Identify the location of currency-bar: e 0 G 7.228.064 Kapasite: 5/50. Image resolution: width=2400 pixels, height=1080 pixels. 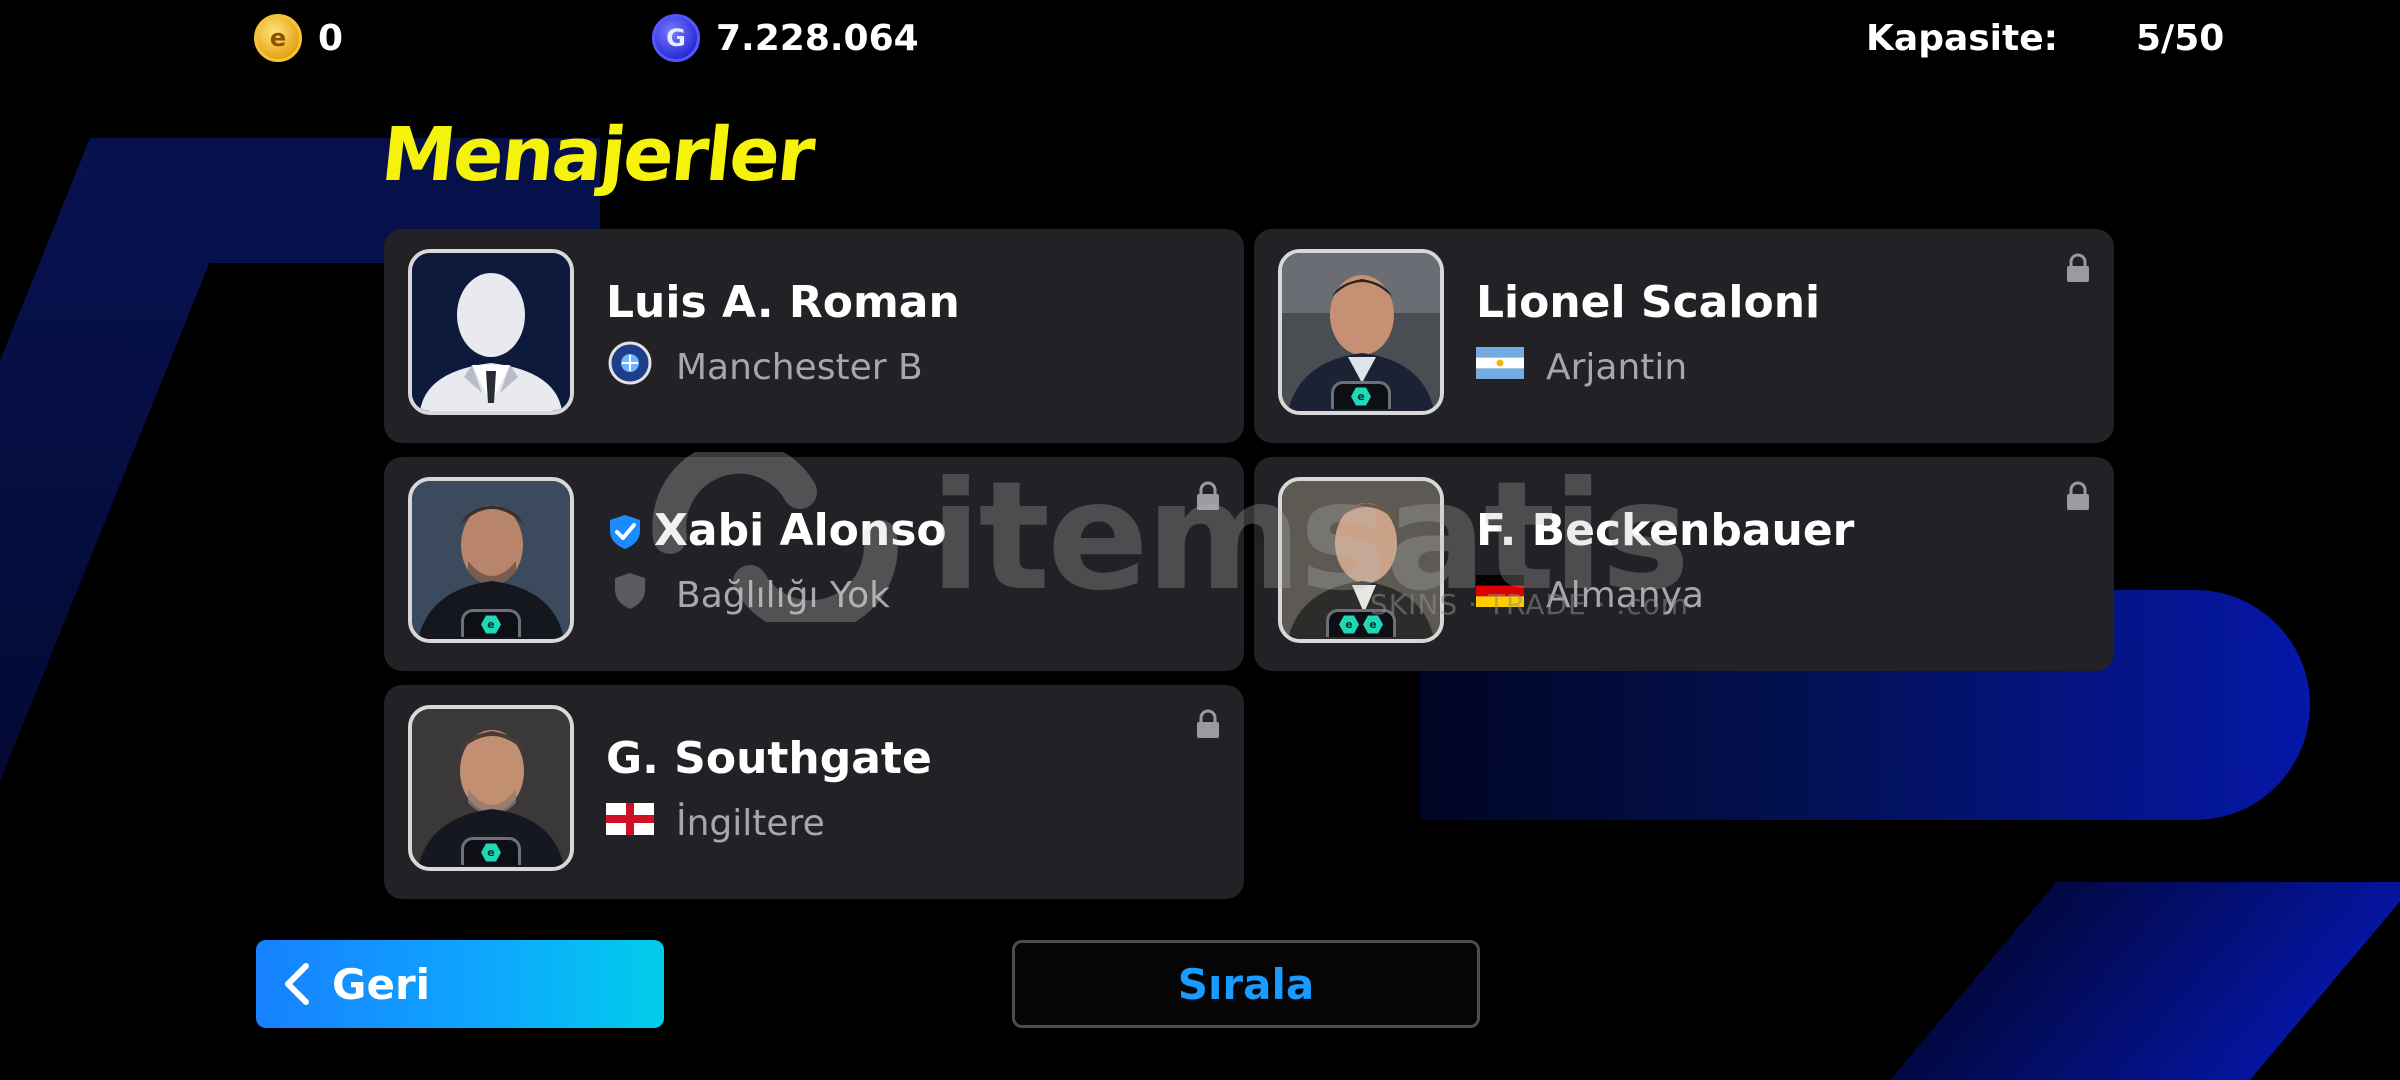
(1200, 42).